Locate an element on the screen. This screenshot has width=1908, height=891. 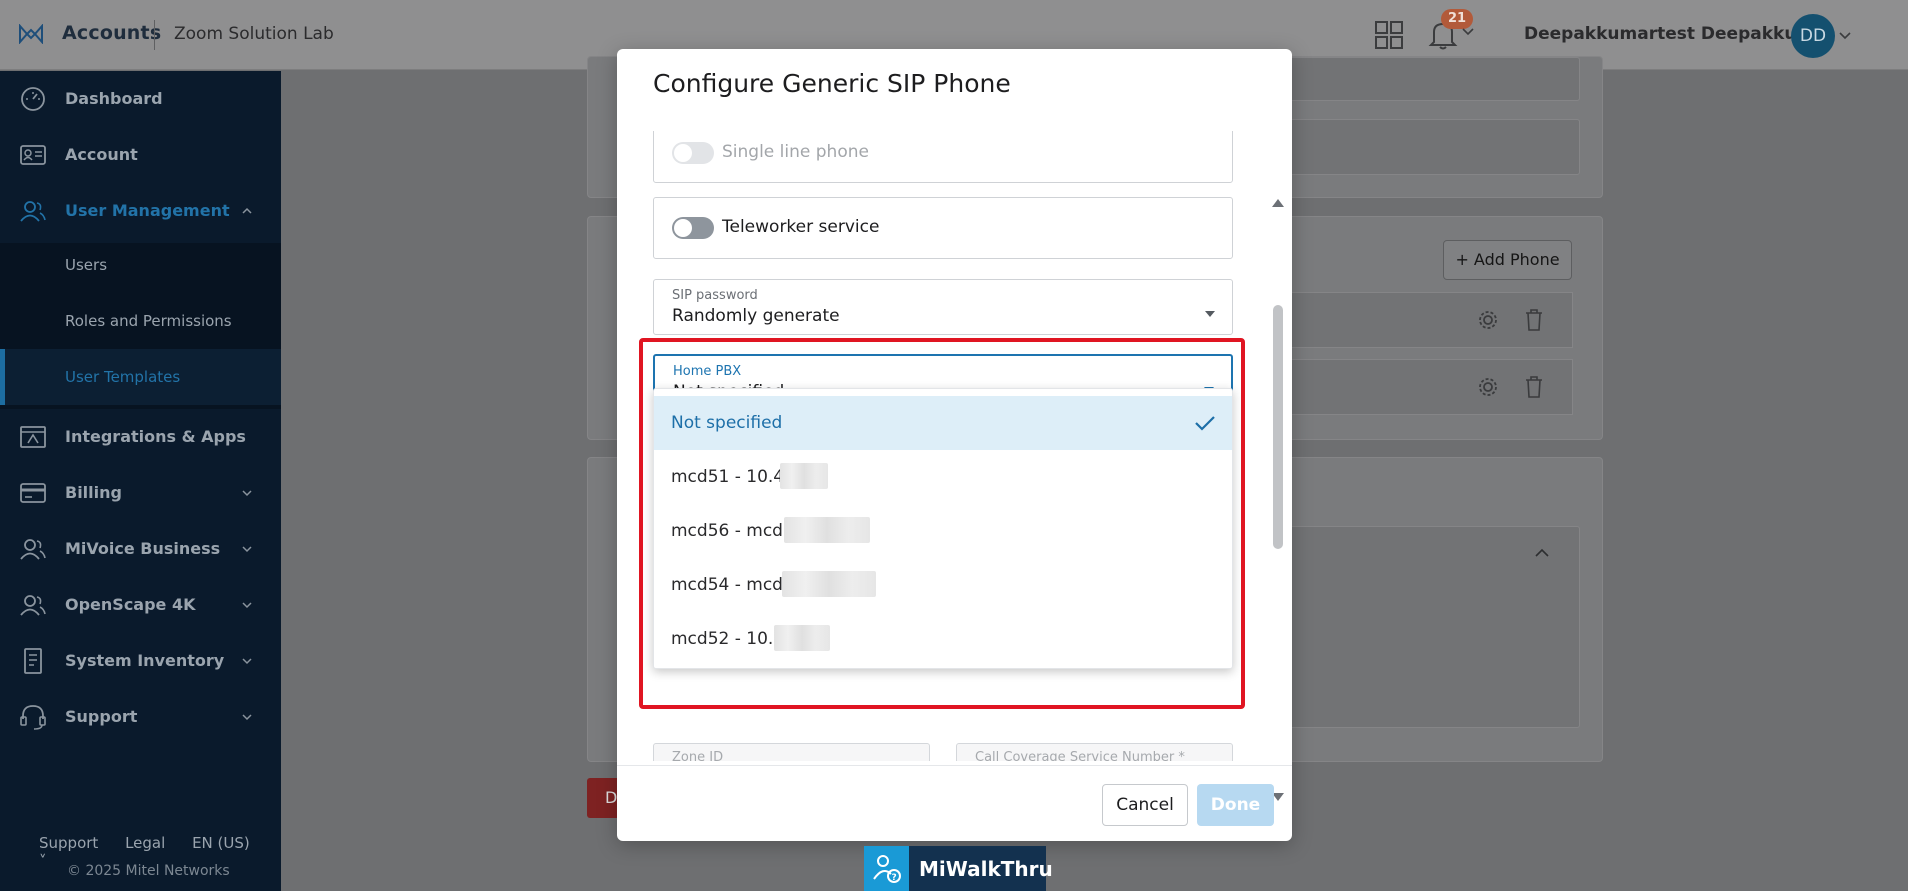
dialog-scrollbar is located at coordinates (1278, 500).